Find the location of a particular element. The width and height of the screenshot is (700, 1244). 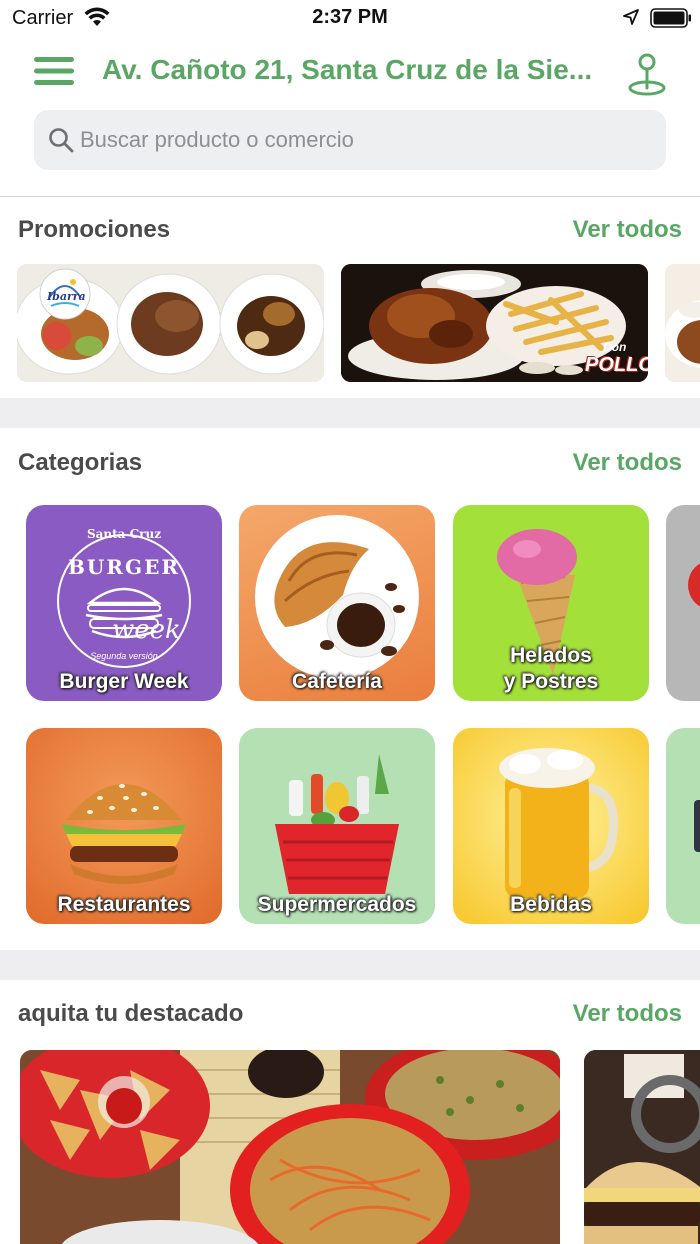

category-bebidas: Bebidas is located at coordinates (551, 826).